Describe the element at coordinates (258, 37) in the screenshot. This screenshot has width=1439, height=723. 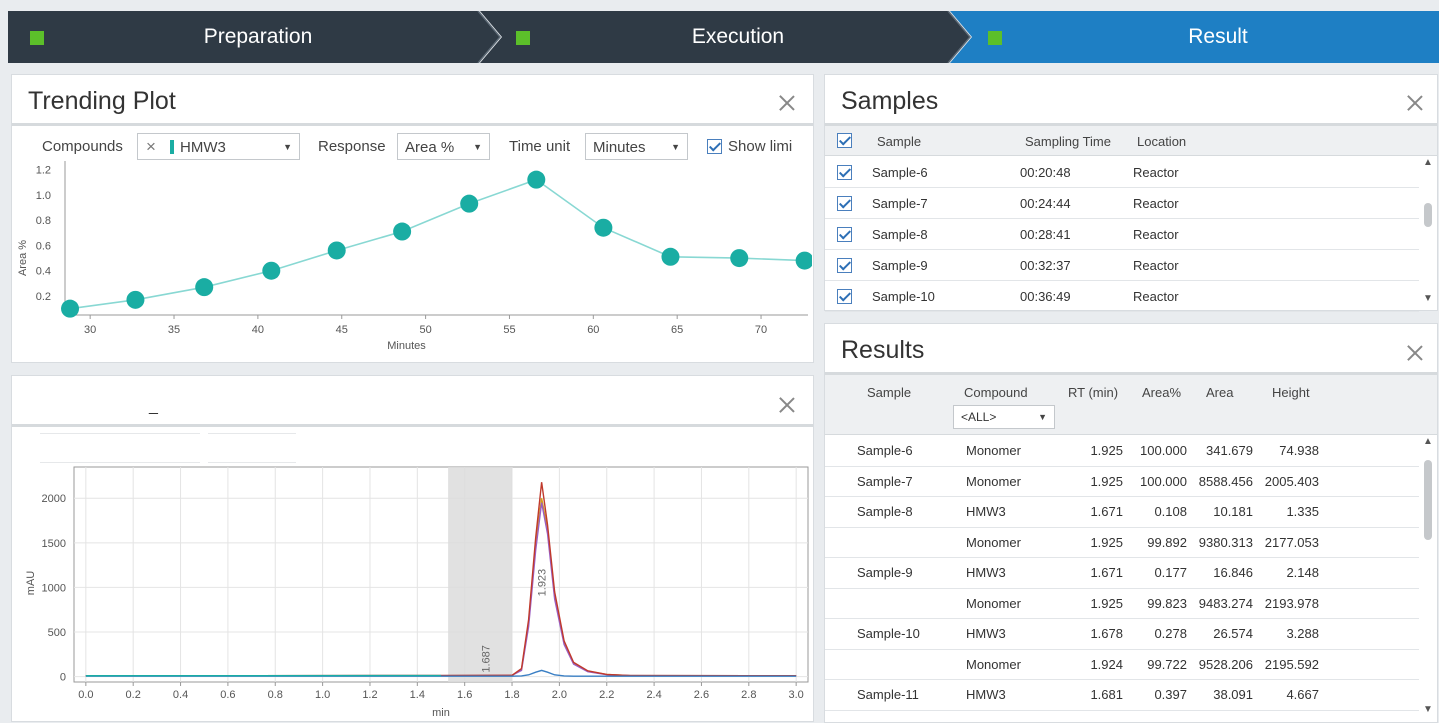
I see `step-preparation-label: Preparation` at that location.